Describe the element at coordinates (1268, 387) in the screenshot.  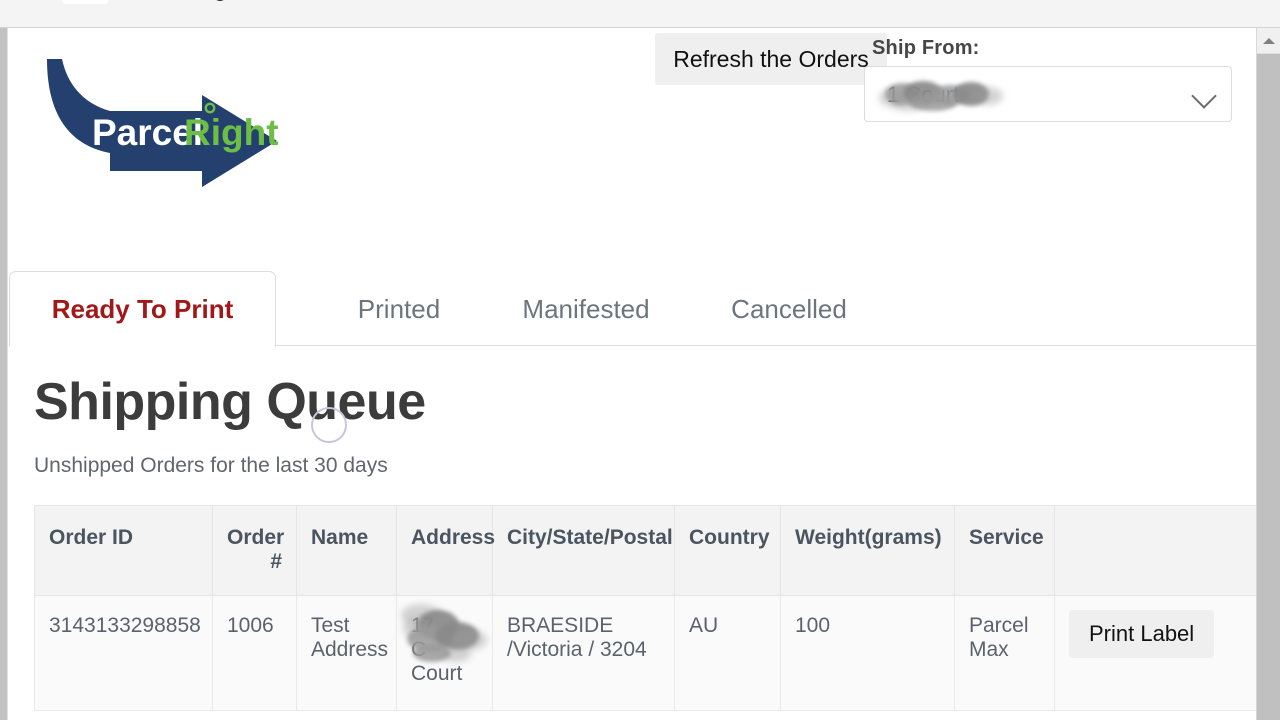
I see `scrollbar-thumb` at that location.